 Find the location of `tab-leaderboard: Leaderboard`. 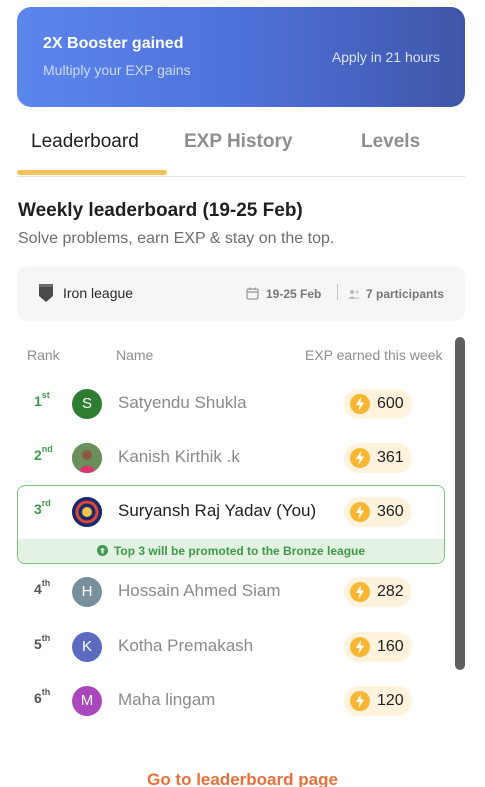

tab-leaderboard: Leaderboard is located at coordinates (85, 142).